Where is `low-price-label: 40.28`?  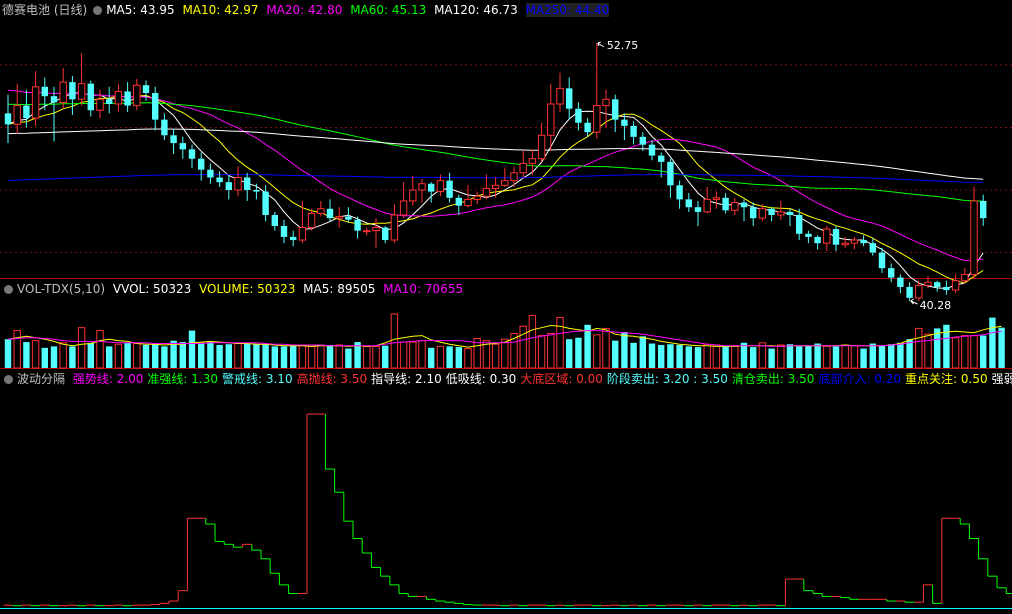 low-price-label: 40.28 is located at coordinates (936, 305).